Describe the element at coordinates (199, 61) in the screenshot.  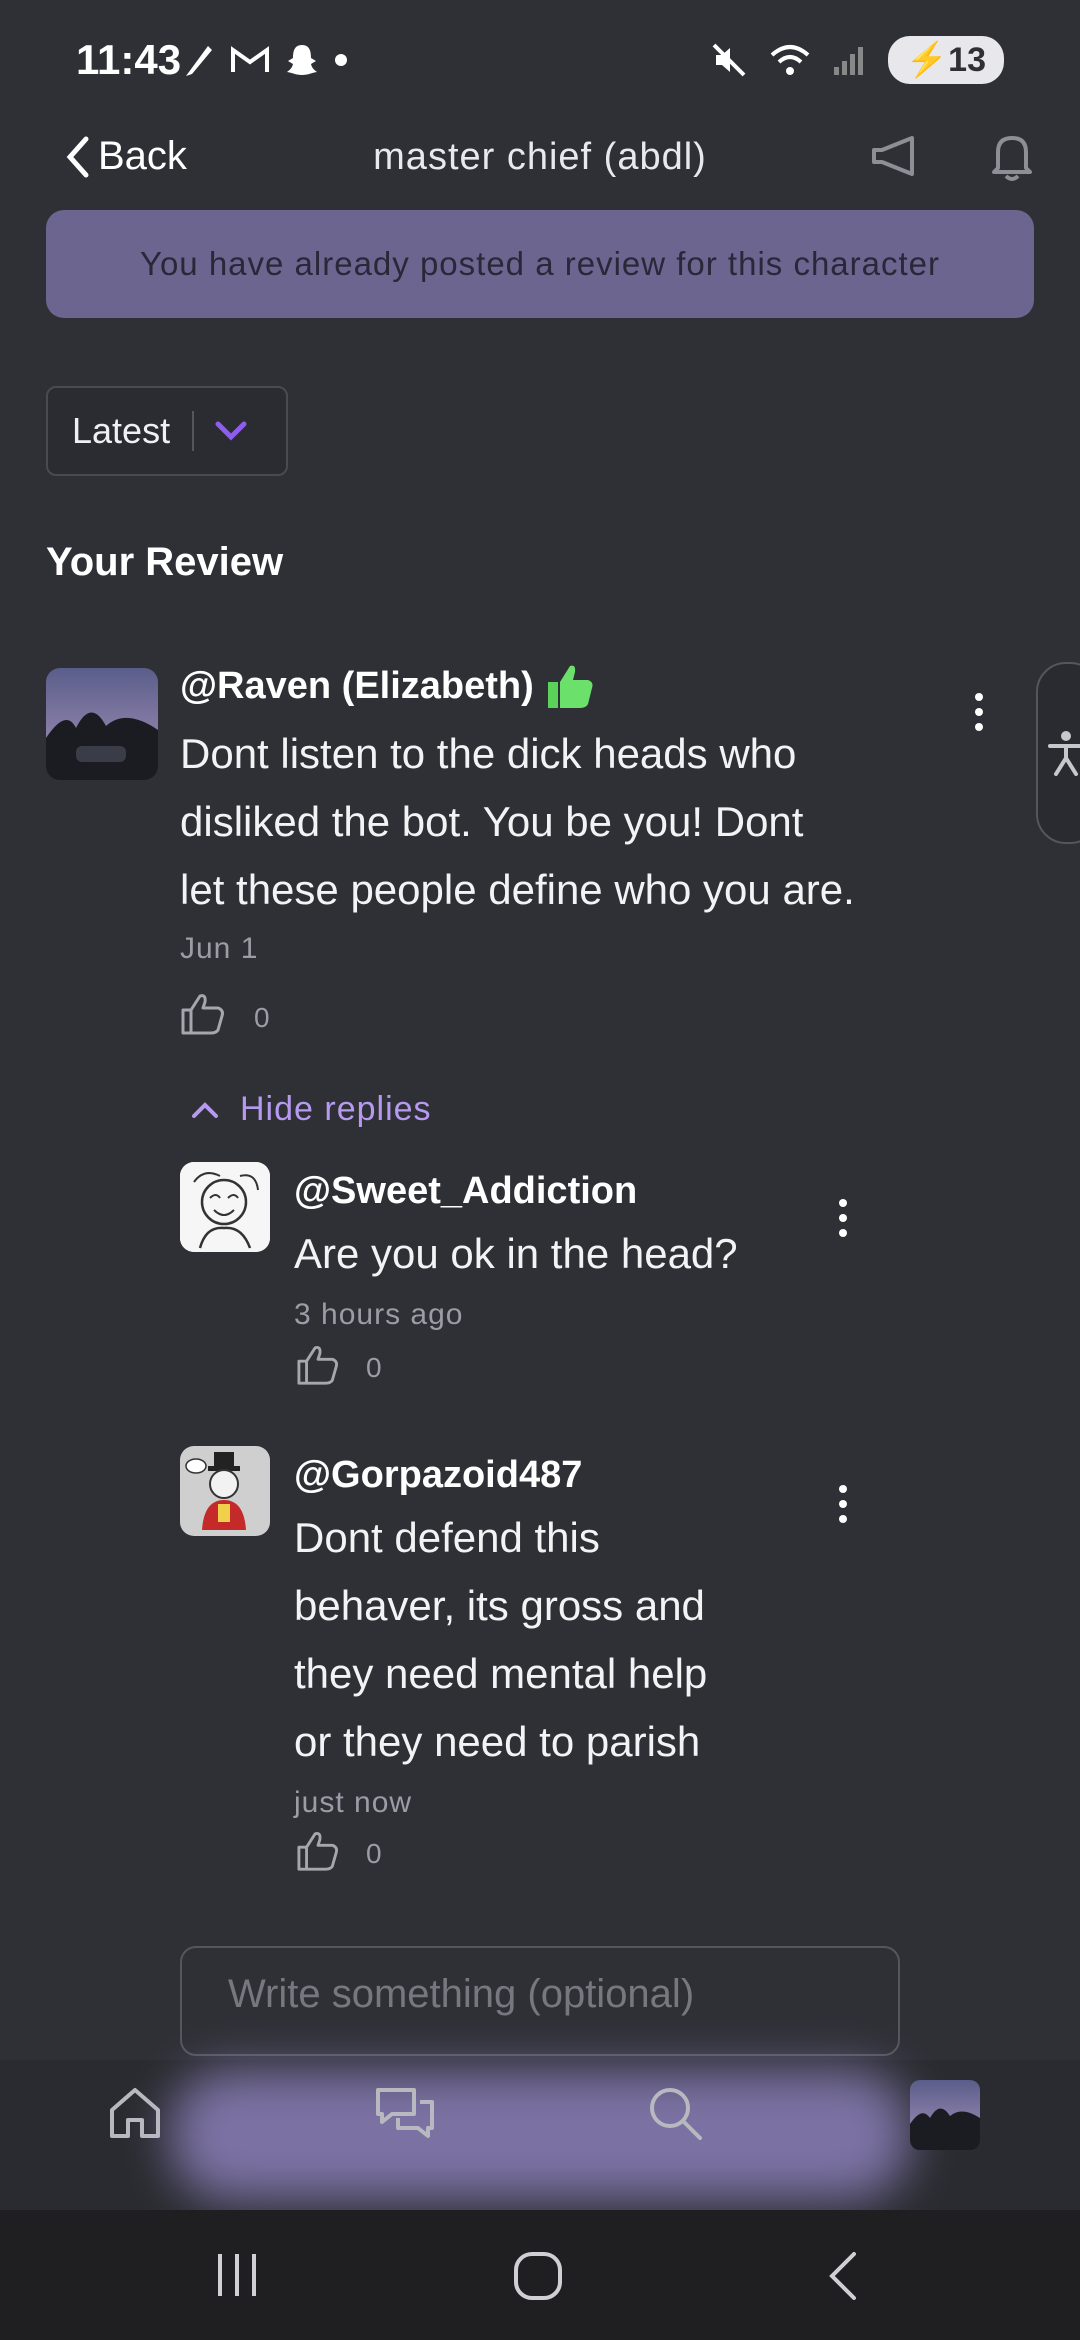
I see `feather-icon` at that location.